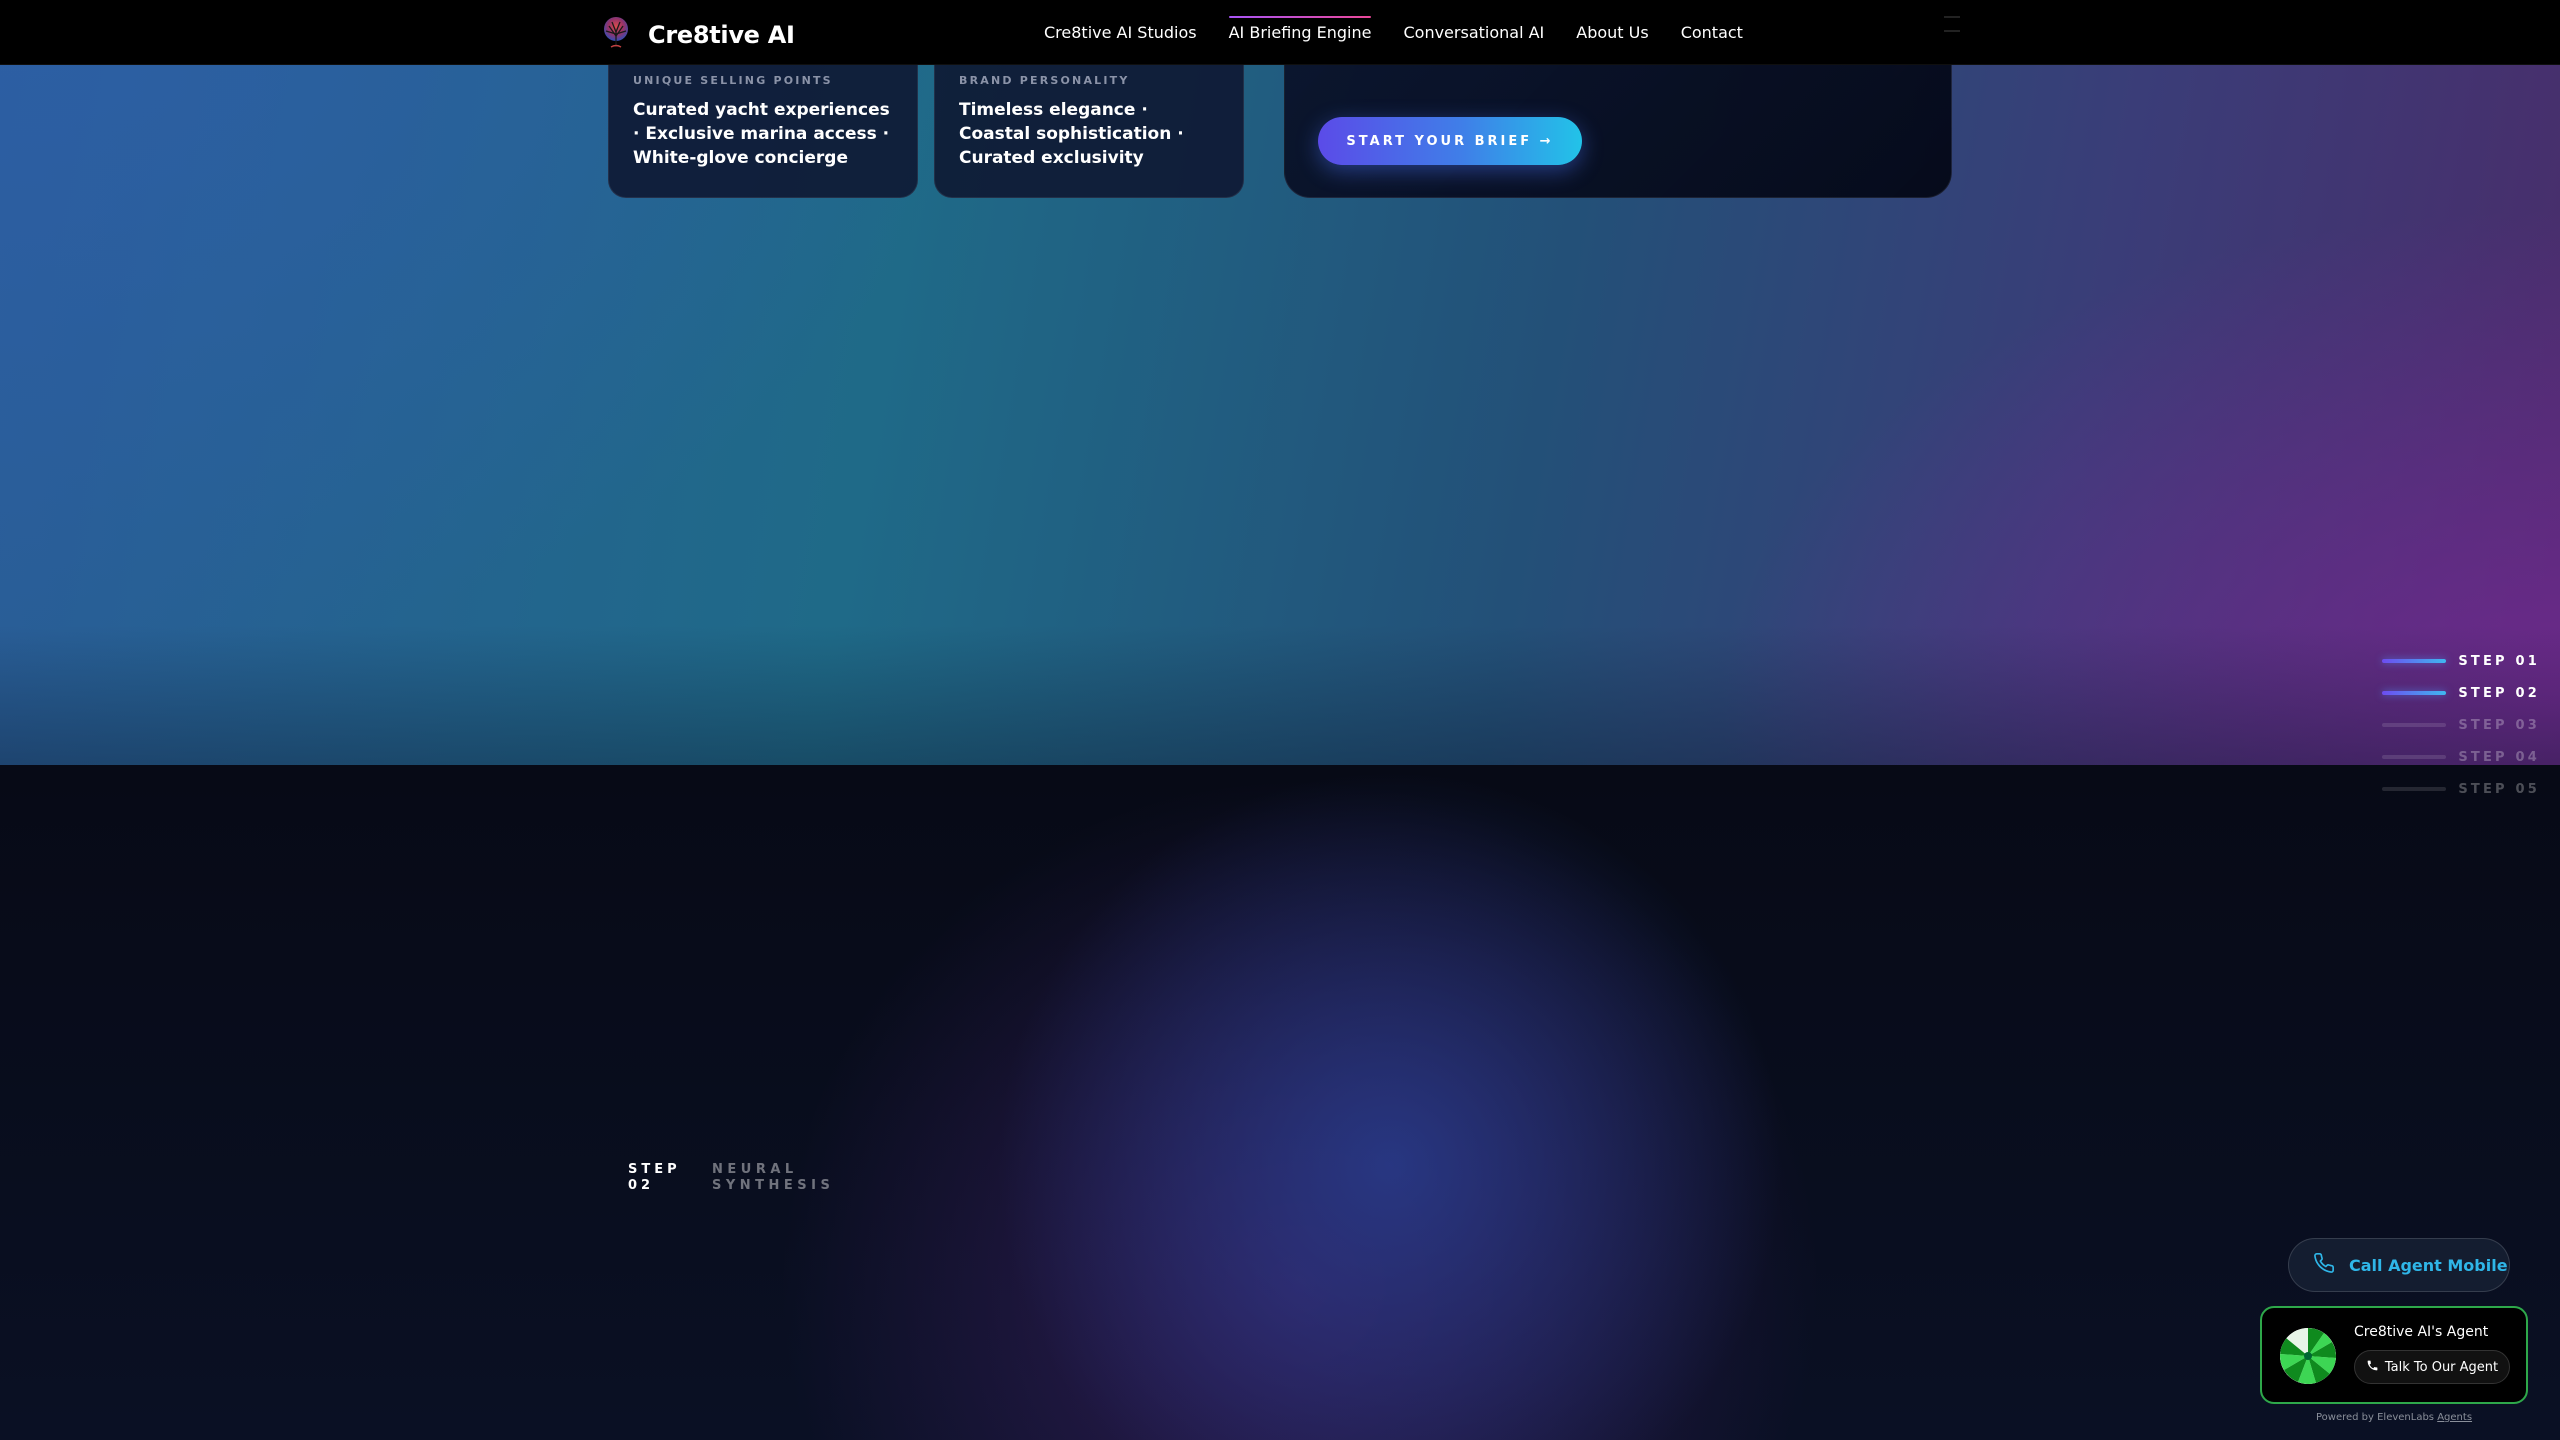  What do you see at coordinates (2454, 1417) in the screenshot?
I see `powered-by-agents-link: Agents` at bounding box center [2454, 1417].